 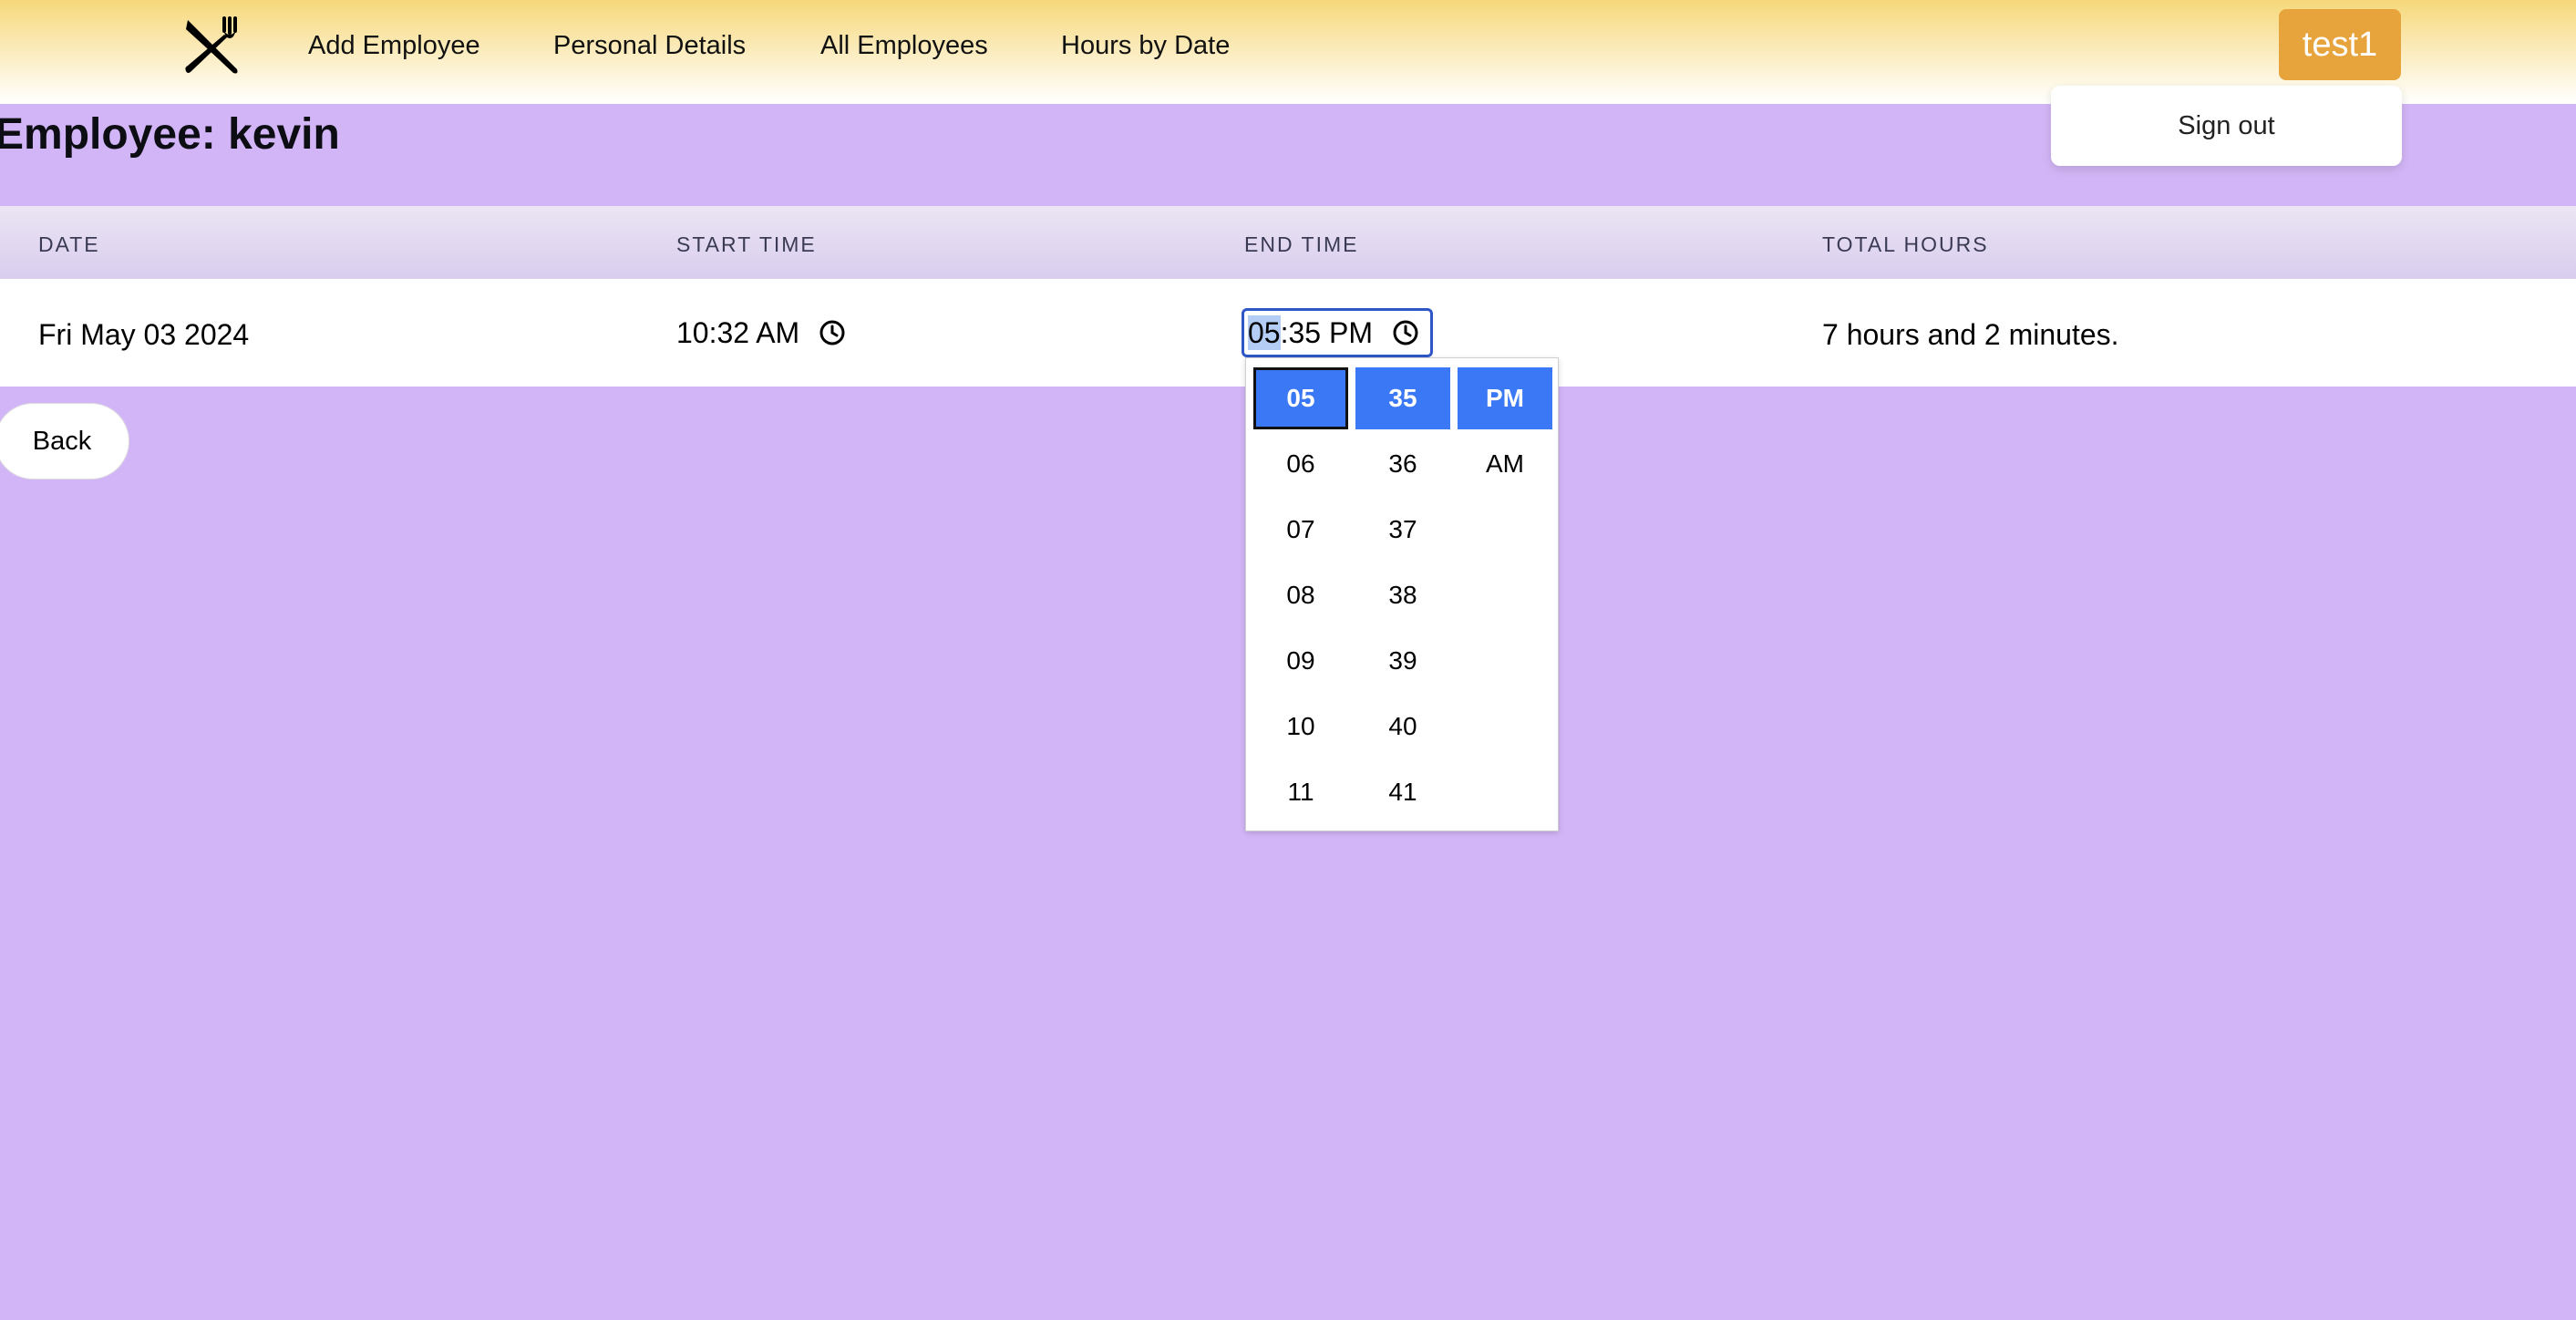 What do you see at coordinates (1402, 661) in the screenshot?
I see `time-picker-minute-option: 39` at bounding box center [1402, 661].